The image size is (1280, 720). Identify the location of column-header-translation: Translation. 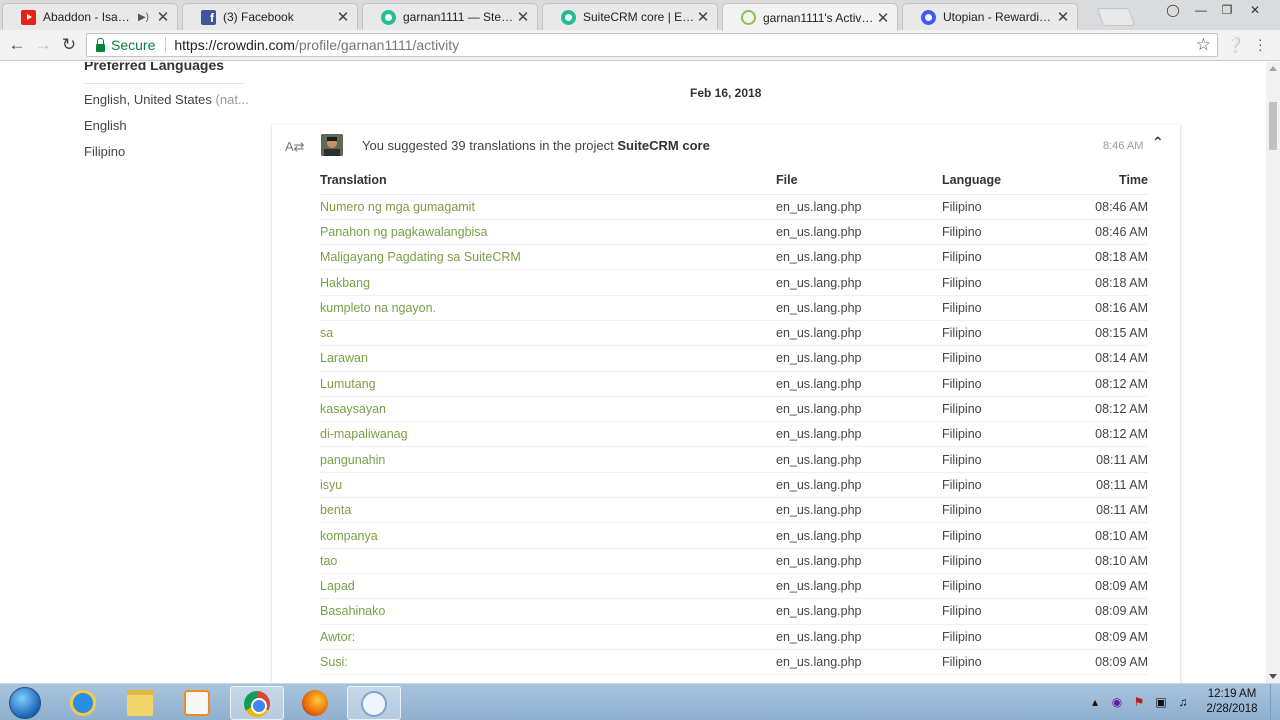
(548, 181).